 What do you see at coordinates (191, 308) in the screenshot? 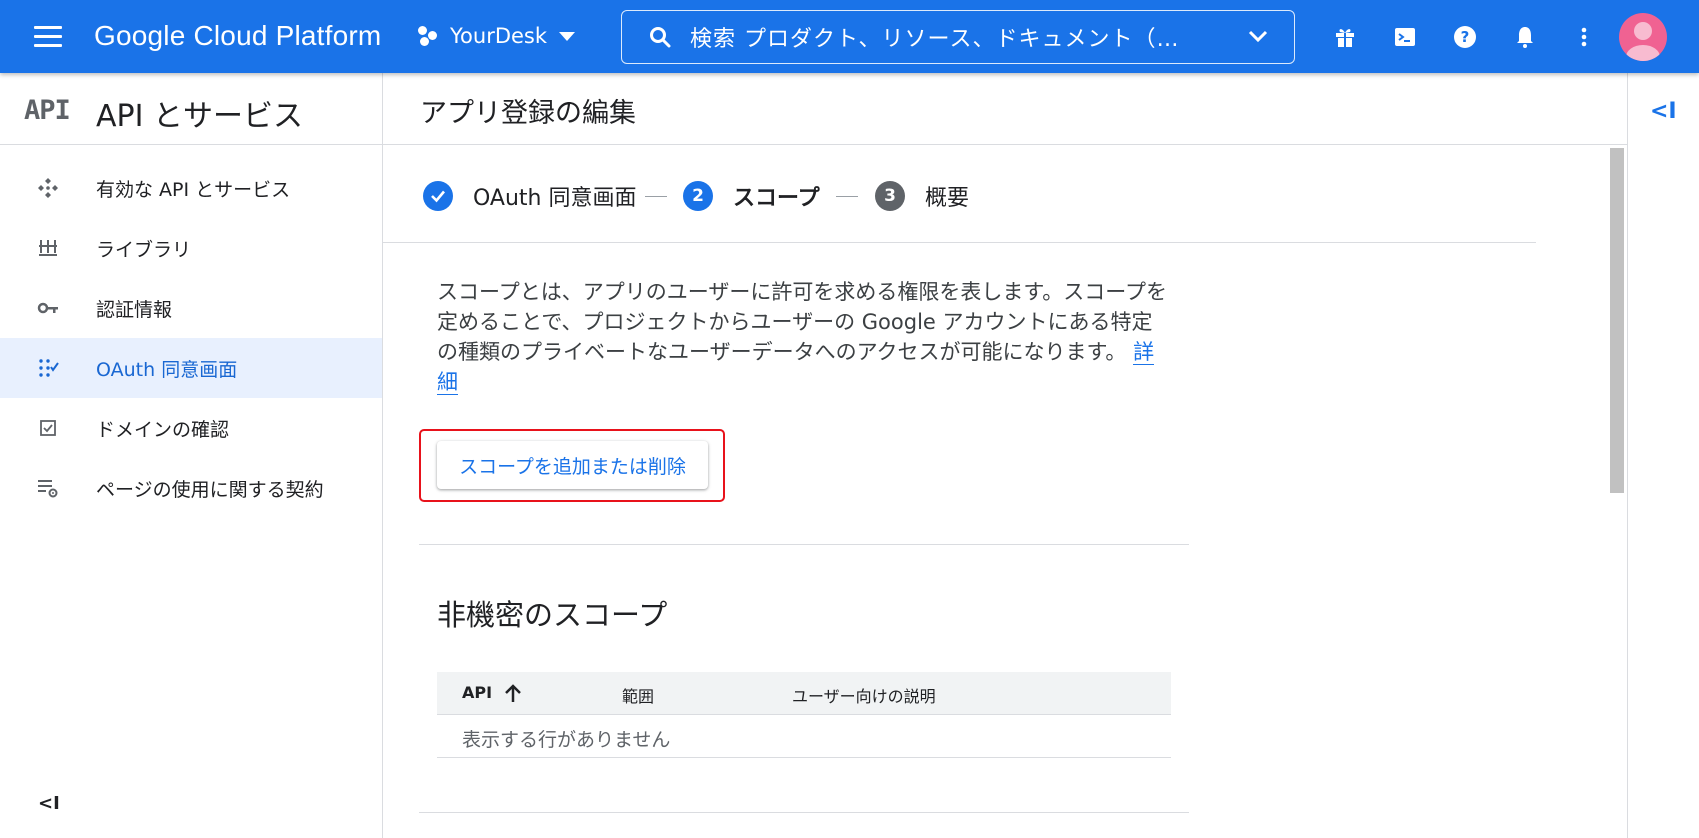
I see `sidebar-item-credentials: 認証情報` at bounding box center [191, 308].